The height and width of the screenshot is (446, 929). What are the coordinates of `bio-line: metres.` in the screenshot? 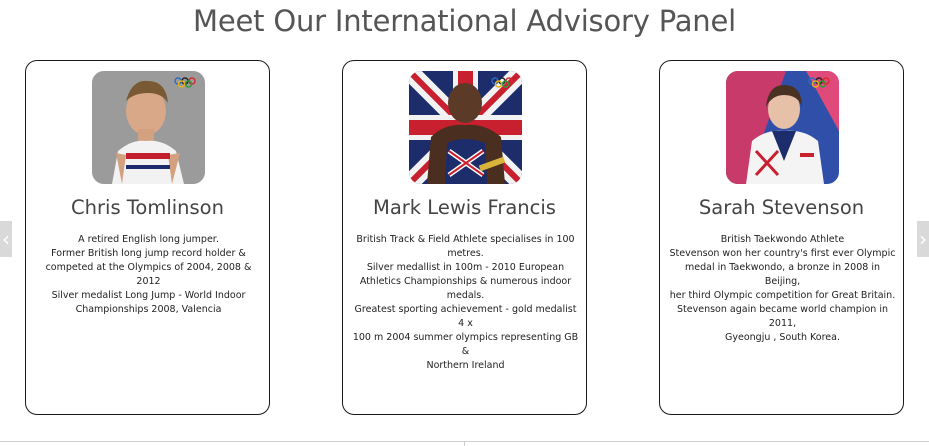 It's located at (465, 253).